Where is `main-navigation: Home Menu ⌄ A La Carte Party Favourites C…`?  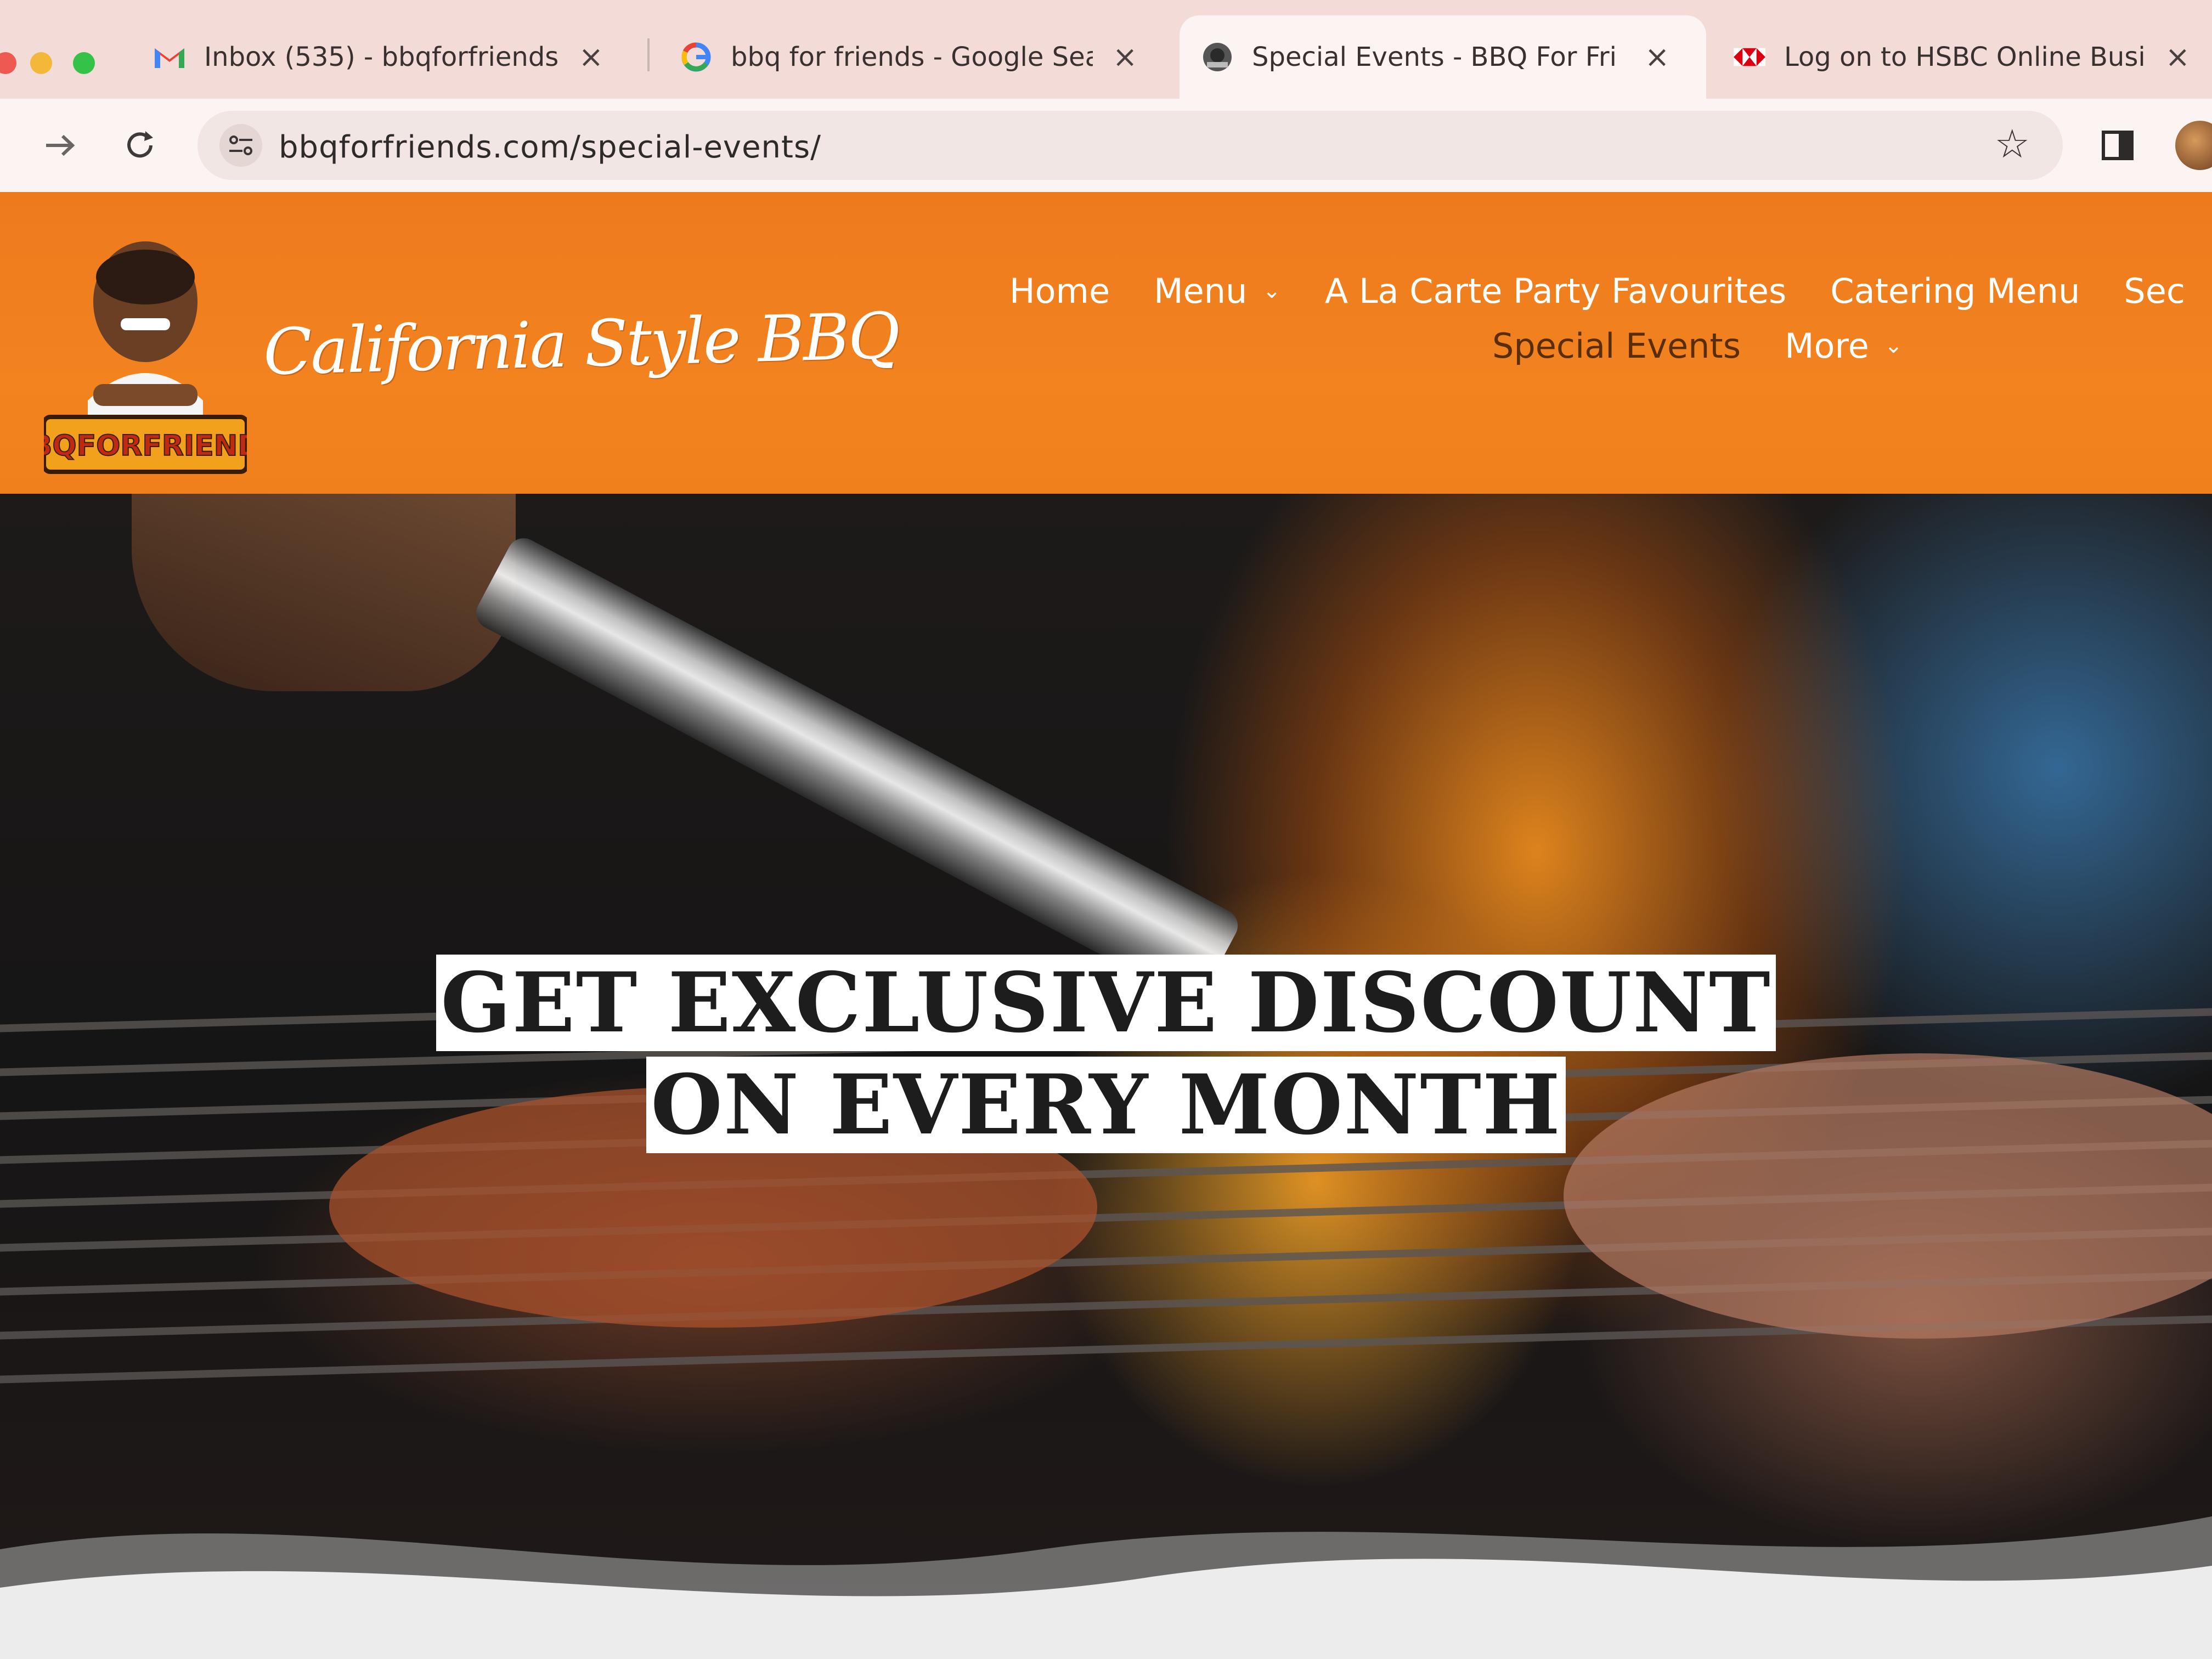 main-navigation: Home Menu ⌄ A La Carte Party Favourites C… is located at coordinates (1610, 318).